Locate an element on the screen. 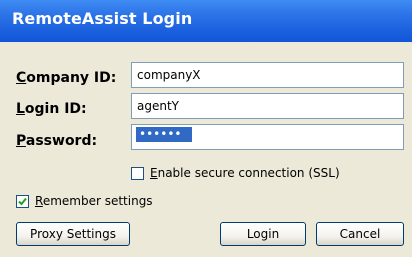 The height and width of the screenshot is (257, 412). password-masked-value: •••••• is located at coordinates (164, 134).